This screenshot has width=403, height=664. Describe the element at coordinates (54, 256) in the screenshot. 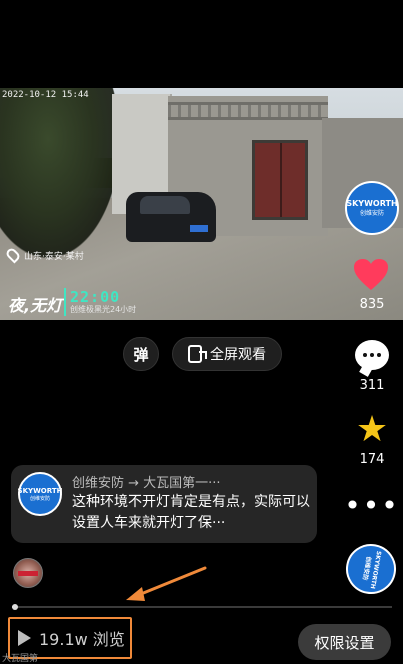

I see `video-location-text: 山东·泰安·某村` at that location.